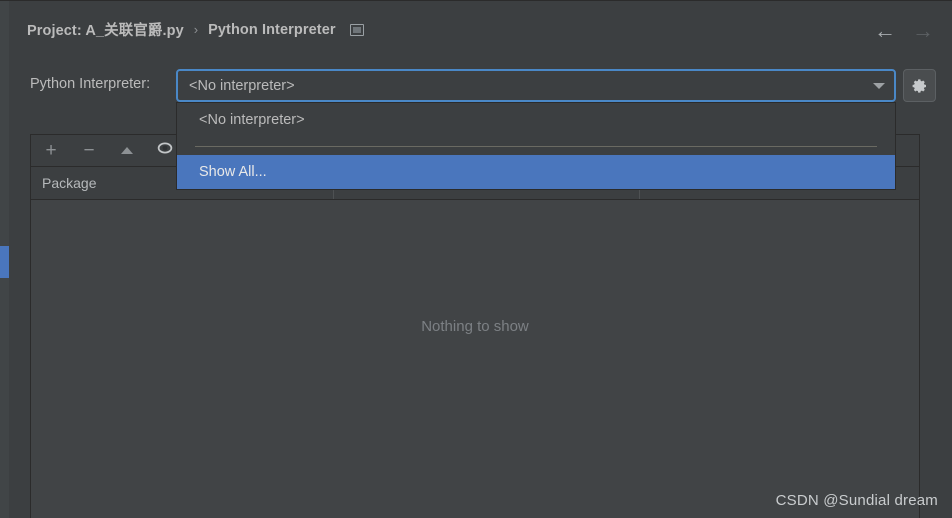 The height and width of the screenshot is (518, 952). Describe the element at coordinates (272, 29) in the screenshot. I see `breadcrumb-page-title: Python Interpreter` at that location.